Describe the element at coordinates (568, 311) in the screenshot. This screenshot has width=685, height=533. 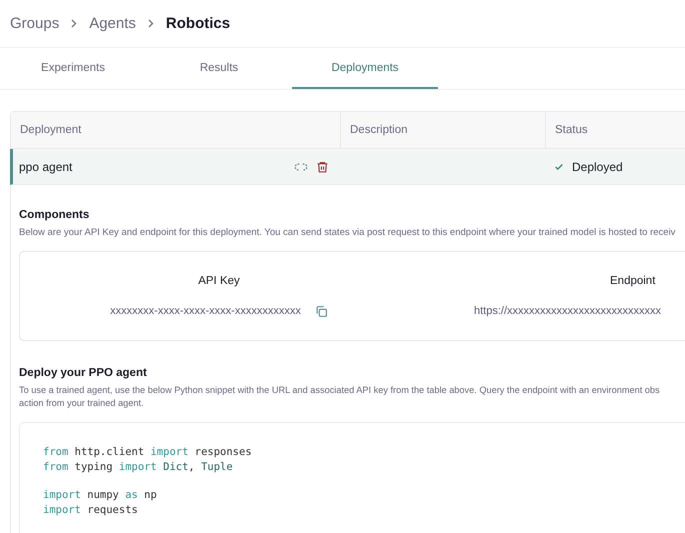
I see `credential-value: https://xxxxxxxxxxxxxxxxxxxxxxxxxxxx` at that location.